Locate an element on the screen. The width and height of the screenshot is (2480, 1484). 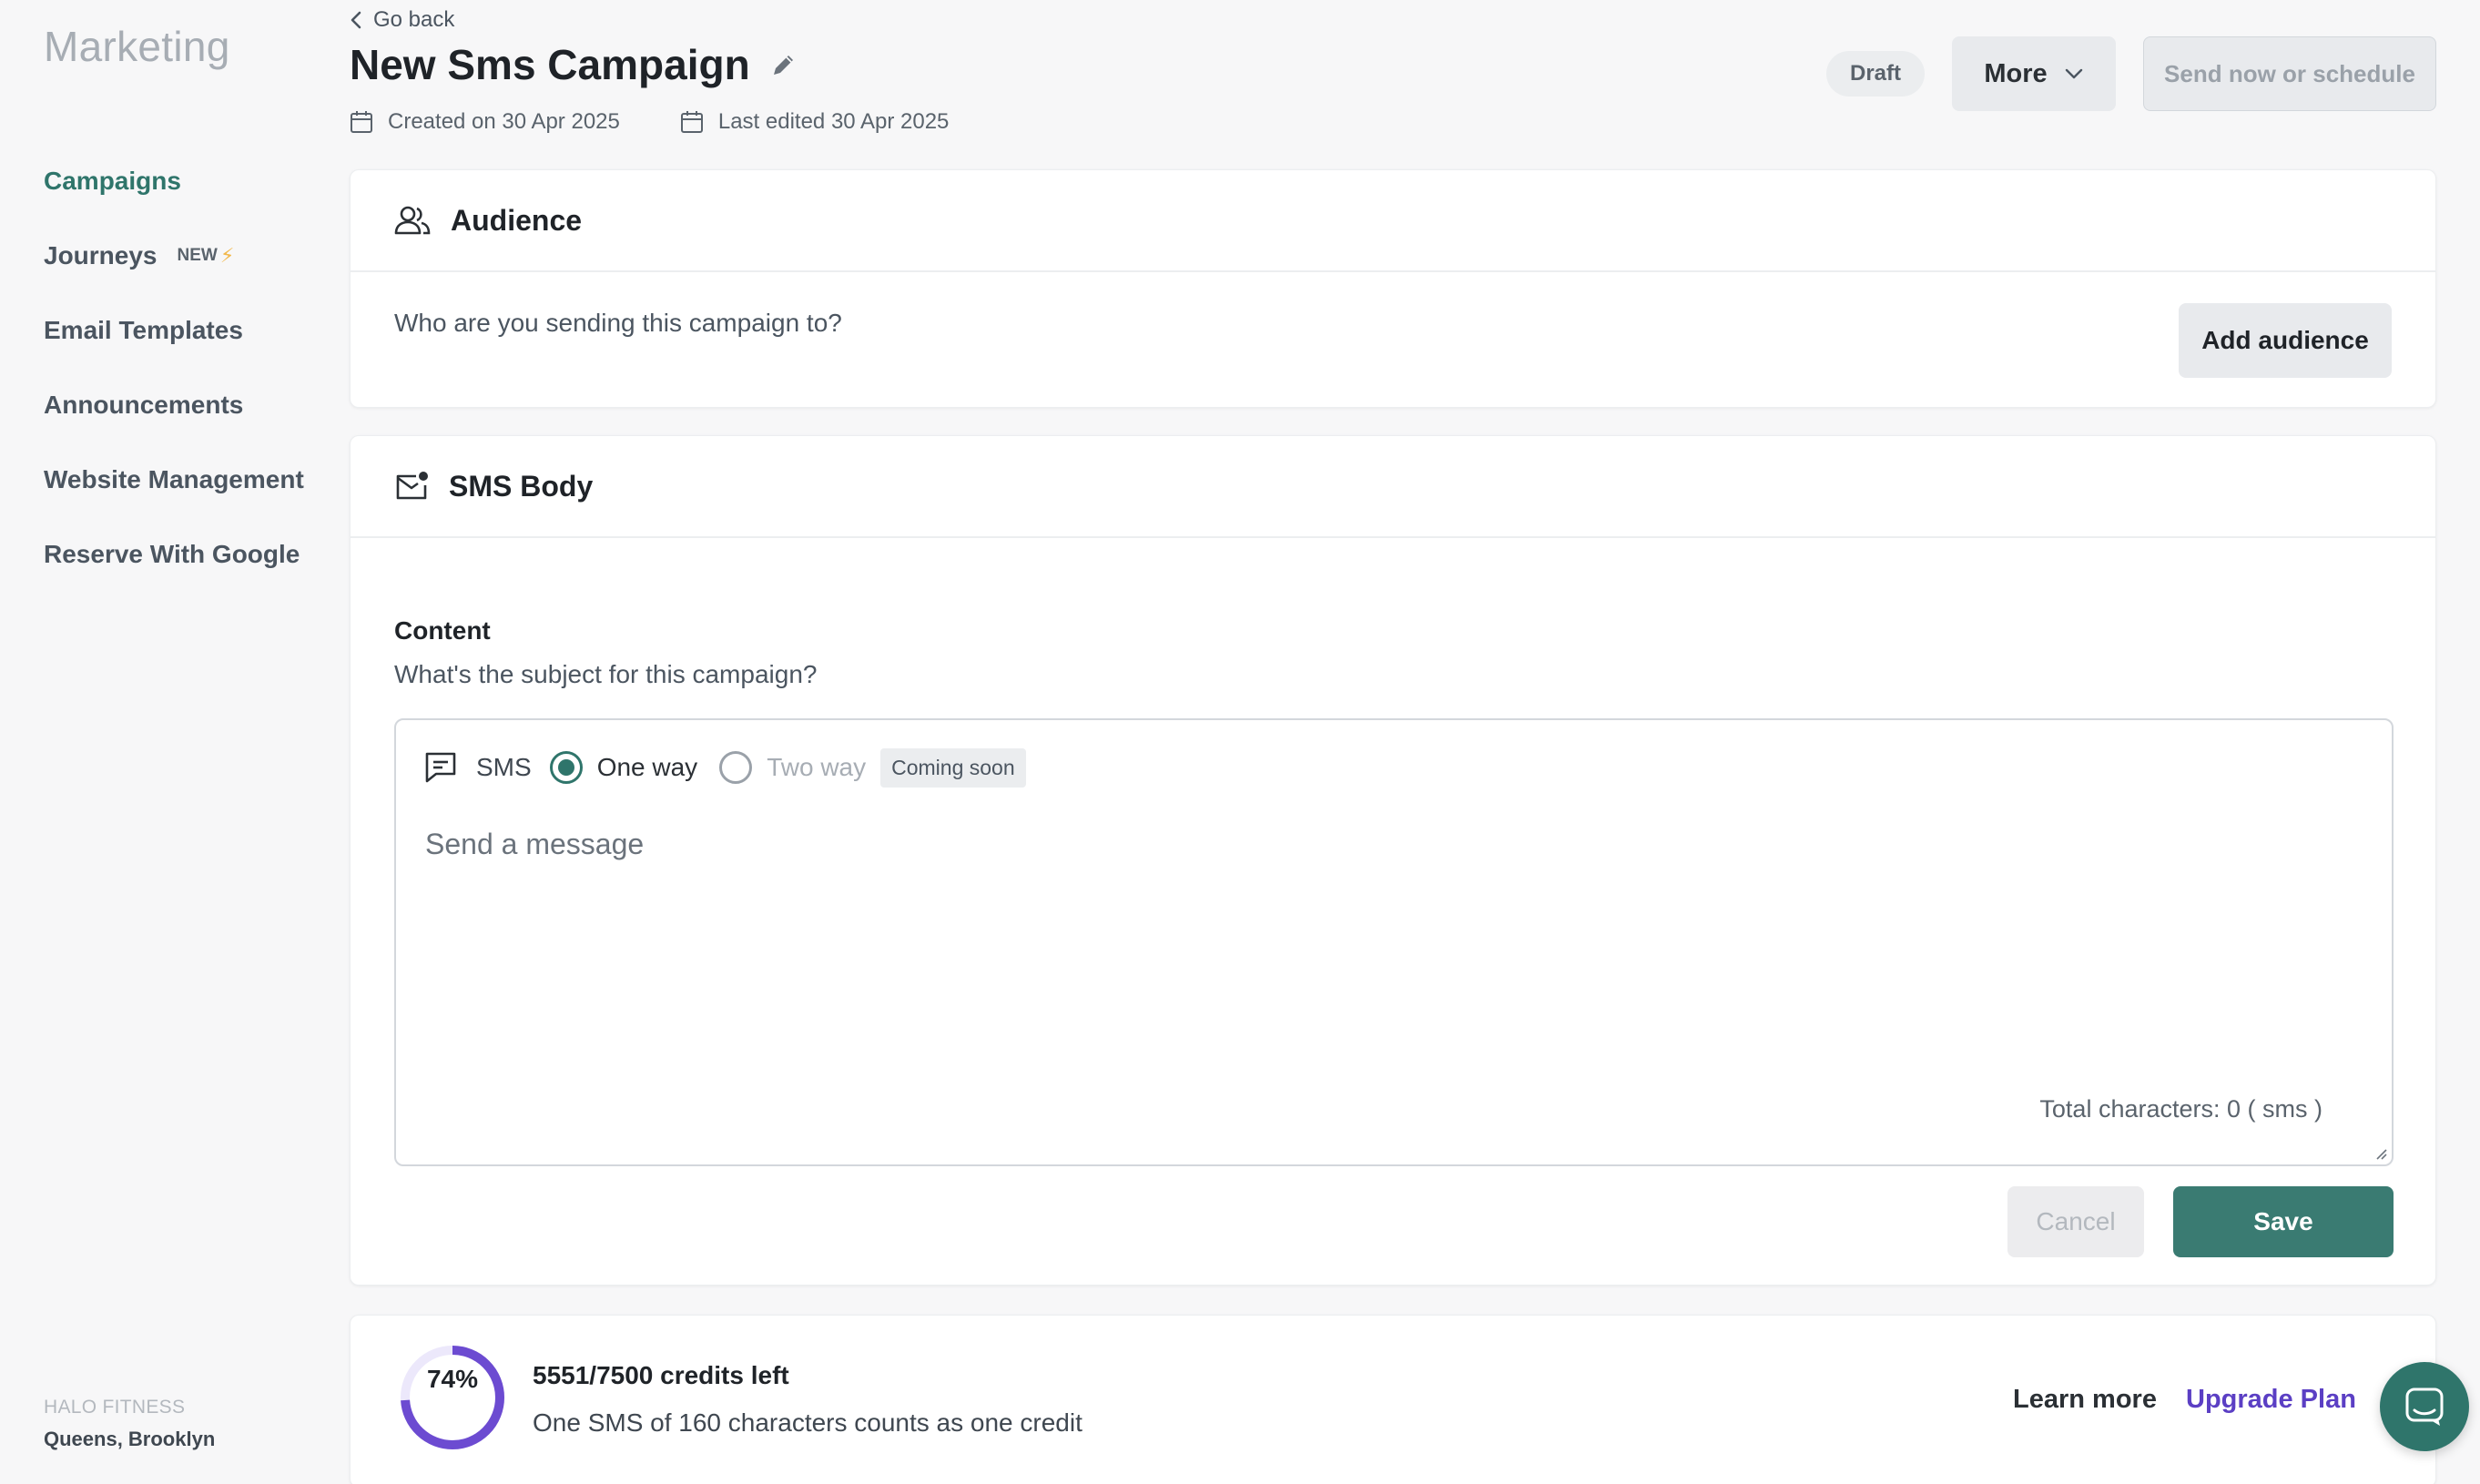
page-title: New Sms Campaign is located at coordinates (550, 64).